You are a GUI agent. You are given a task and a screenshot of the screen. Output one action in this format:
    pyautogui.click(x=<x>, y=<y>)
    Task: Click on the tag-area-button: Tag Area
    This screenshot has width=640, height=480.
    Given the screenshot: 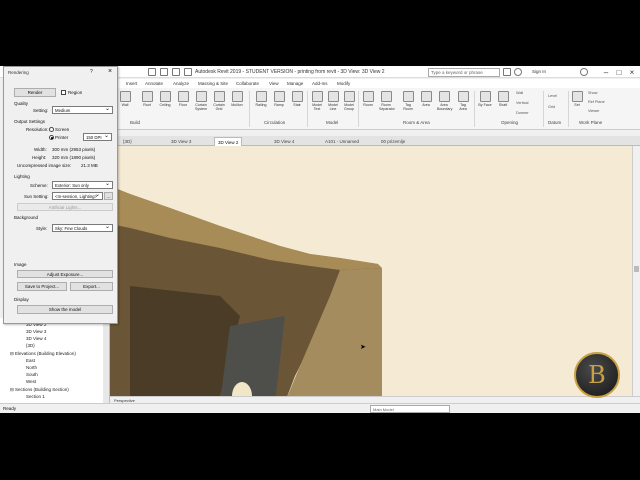 What is the action you would take?
    pyautogui.click(x=463, y=104)
    